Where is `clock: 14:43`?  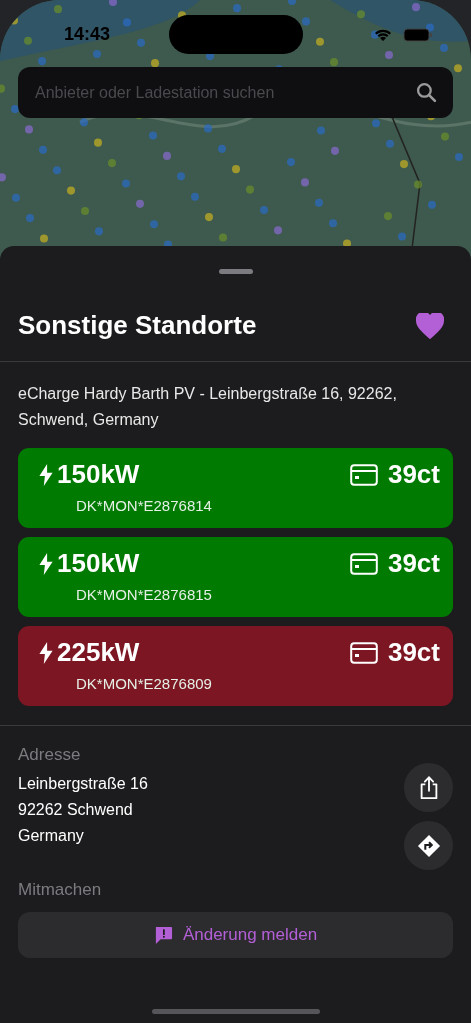 clock: 14:43 is located at coordinates (87, 34).